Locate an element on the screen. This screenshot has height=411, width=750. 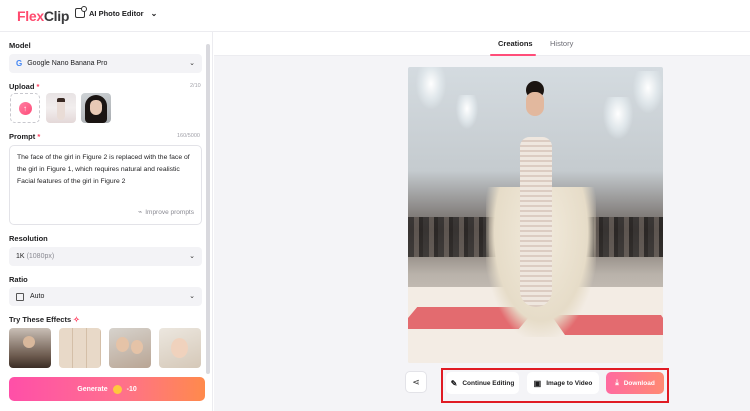
logo-text-clip: Clip is located at coordinates (56, 16).